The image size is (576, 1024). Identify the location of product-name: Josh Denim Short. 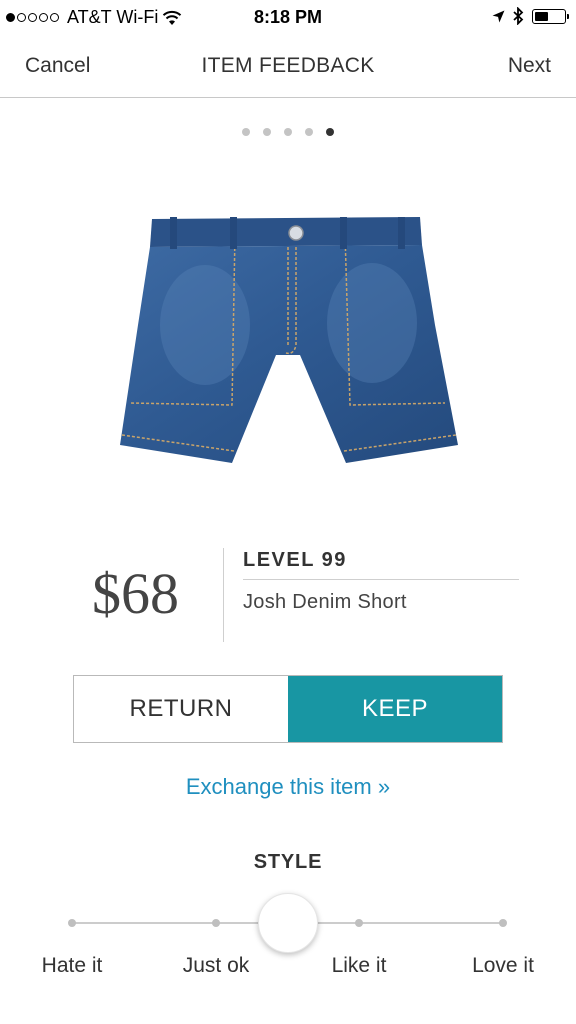
(325, 602).